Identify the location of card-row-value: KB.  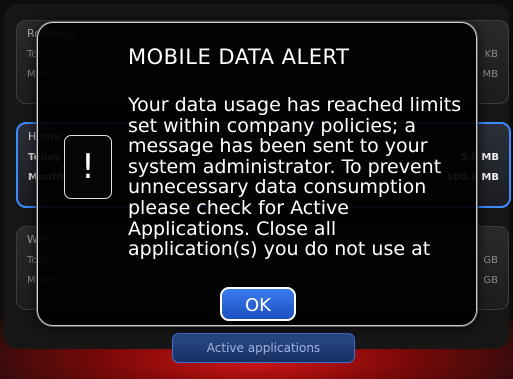
(491, 54).